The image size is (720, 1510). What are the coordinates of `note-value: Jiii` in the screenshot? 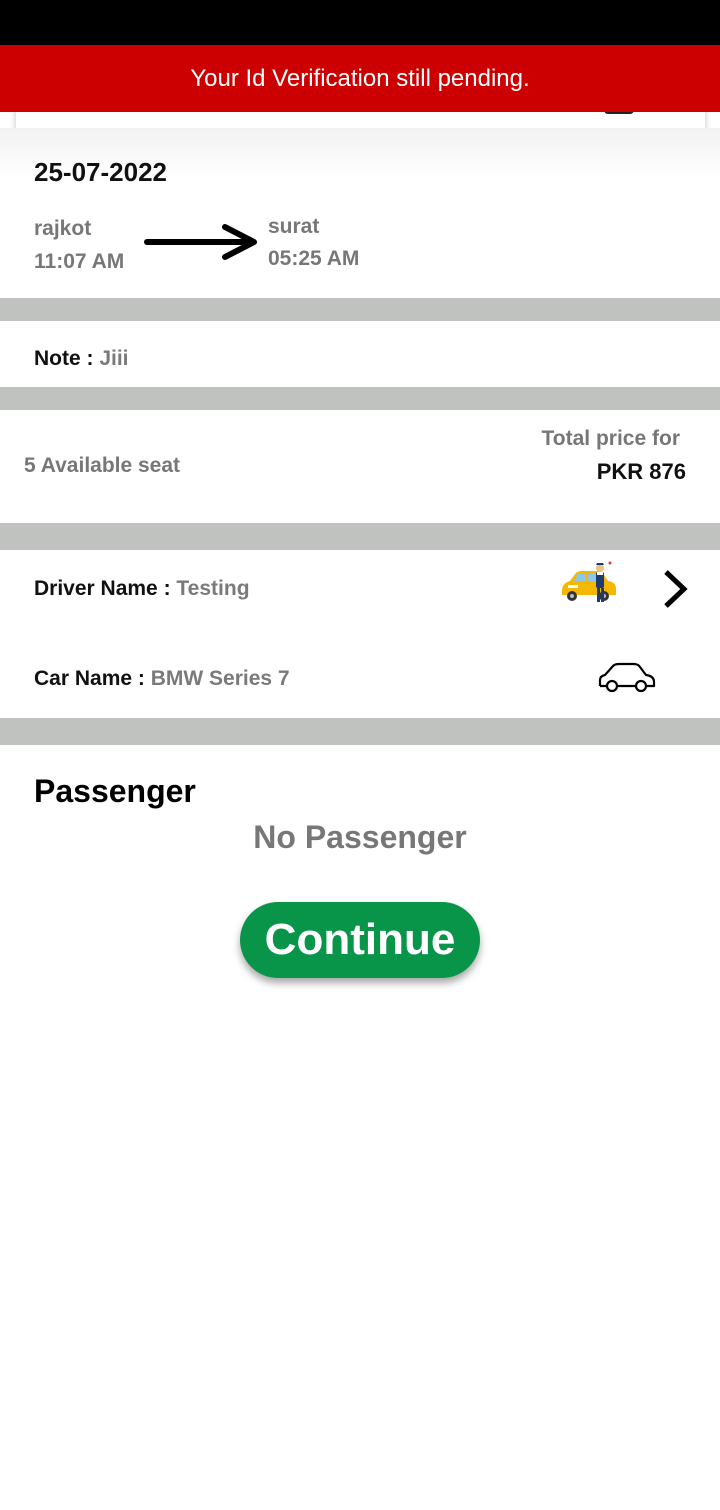 It's located at (114, 358).